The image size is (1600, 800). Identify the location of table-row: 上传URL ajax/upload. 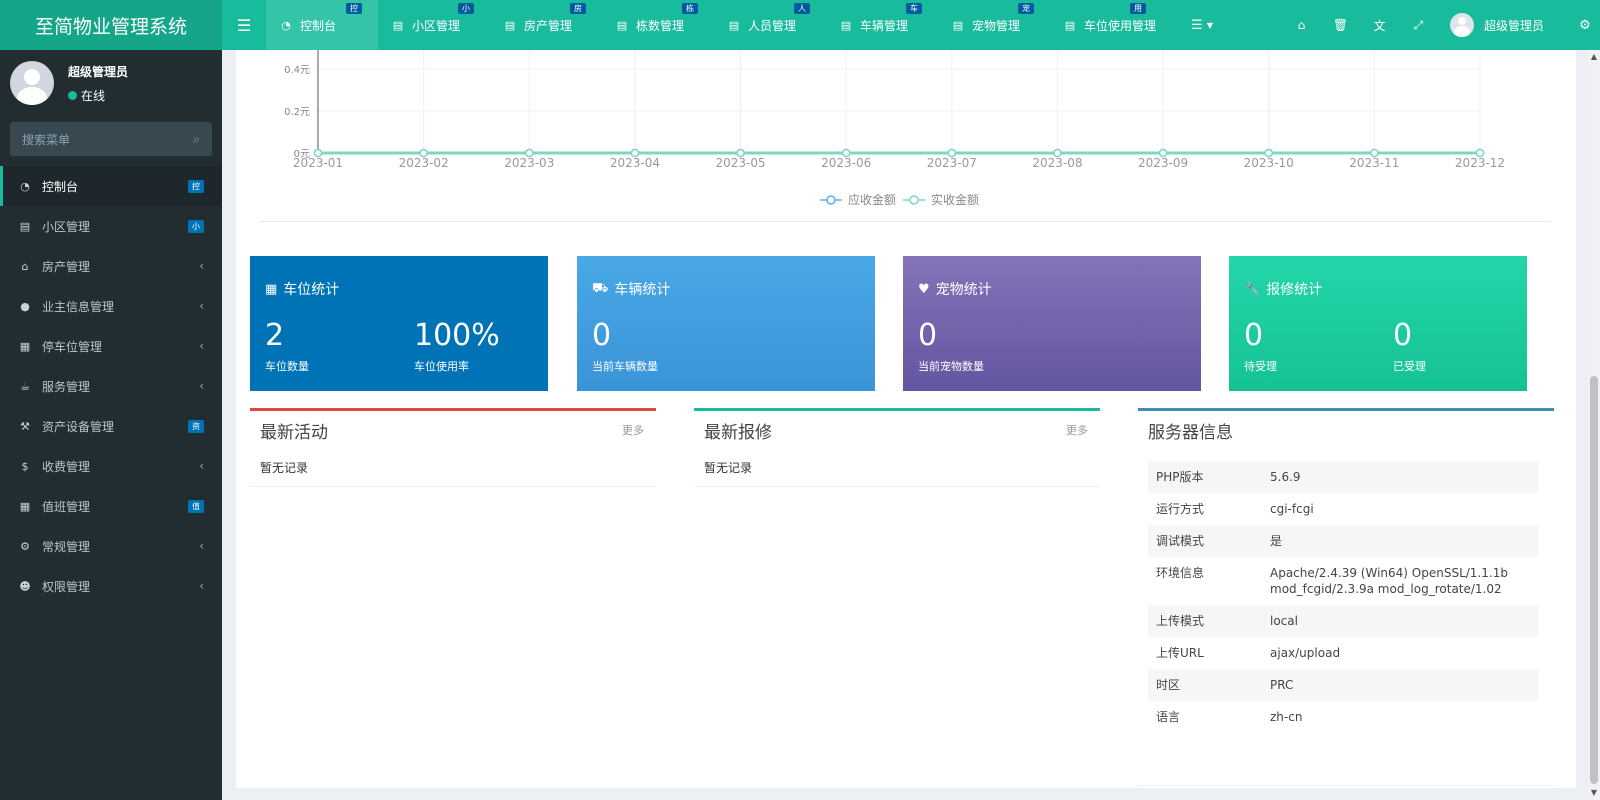
(1343, 653).